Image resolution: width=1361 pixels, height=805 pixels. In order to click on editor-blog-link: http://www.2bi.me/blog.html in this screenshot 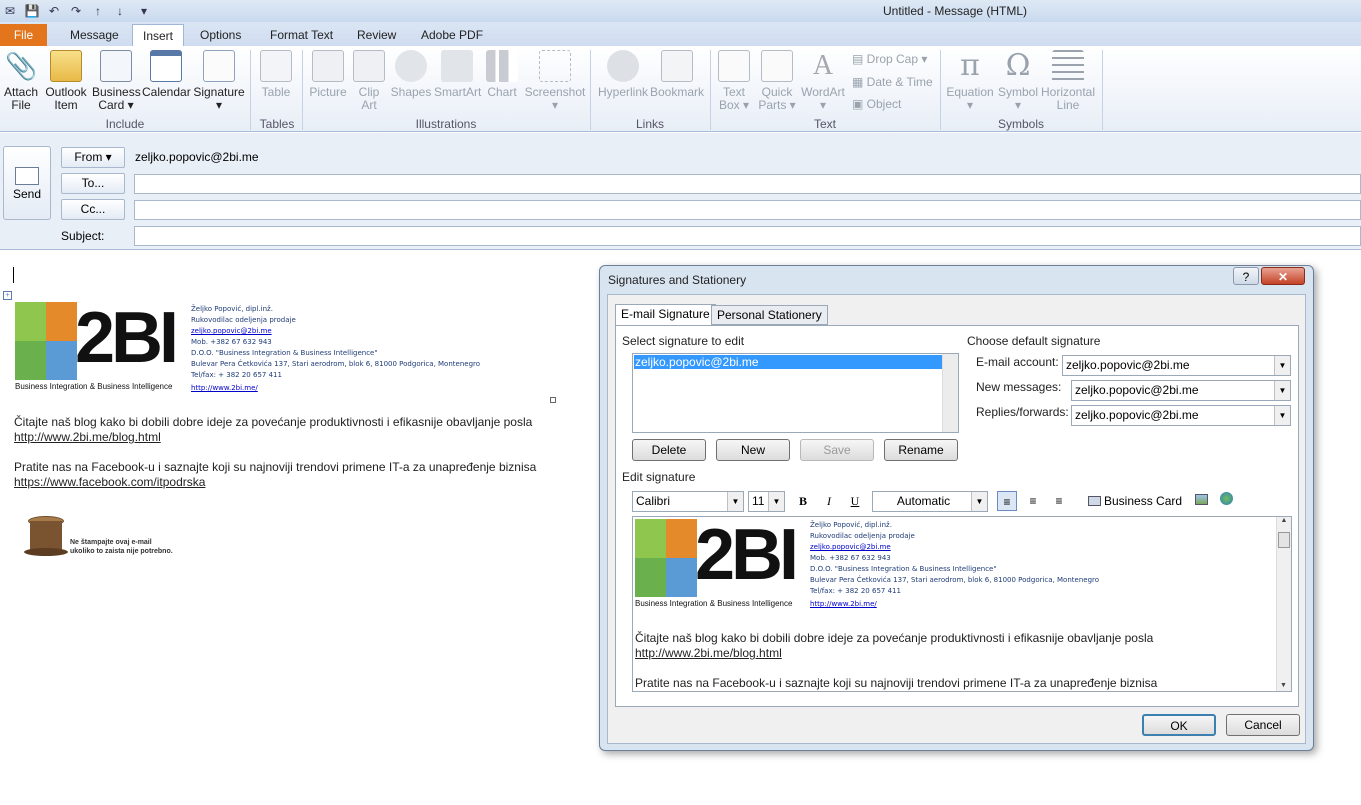, I will do `click(708, 653)`.